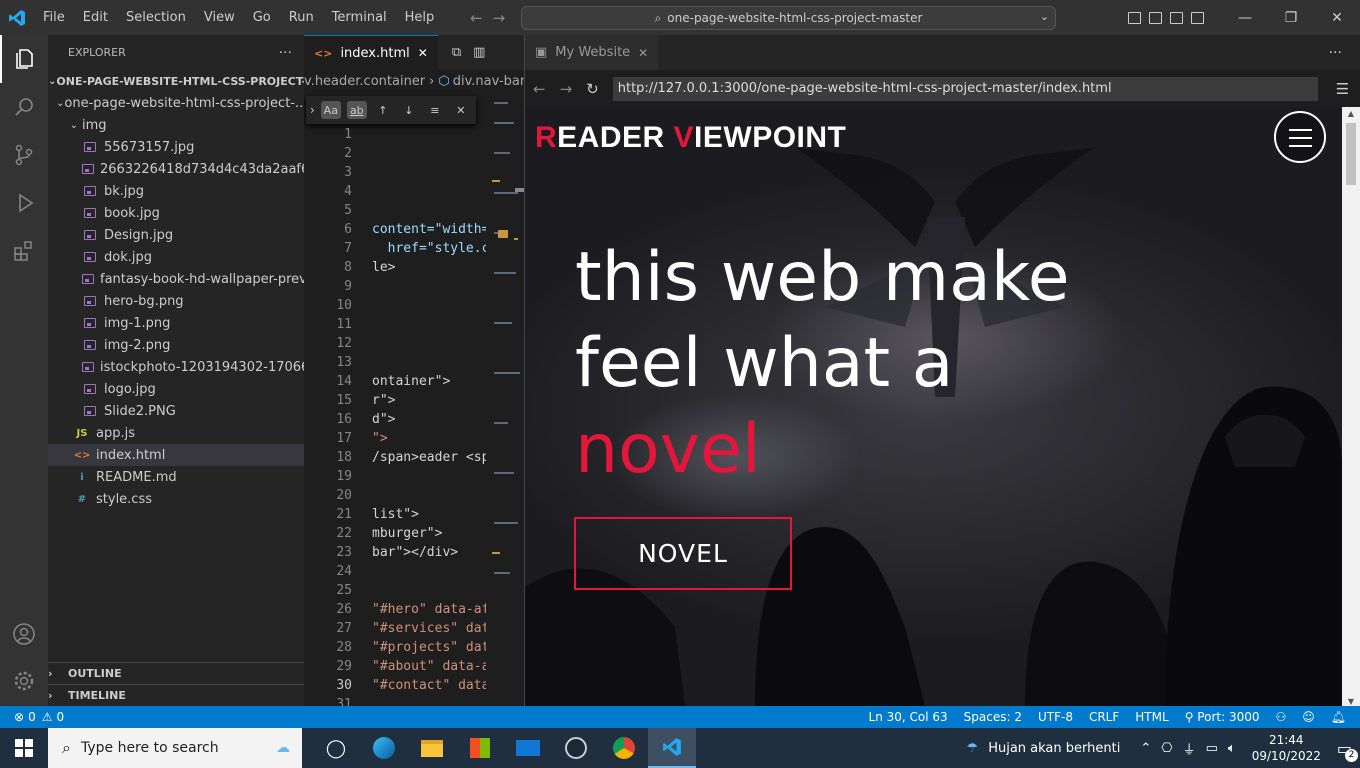 The image size is (1360, 768). Describe the element at coordinates (176, 477) in the screenshot. I see `file-item: i README.md` at that location.